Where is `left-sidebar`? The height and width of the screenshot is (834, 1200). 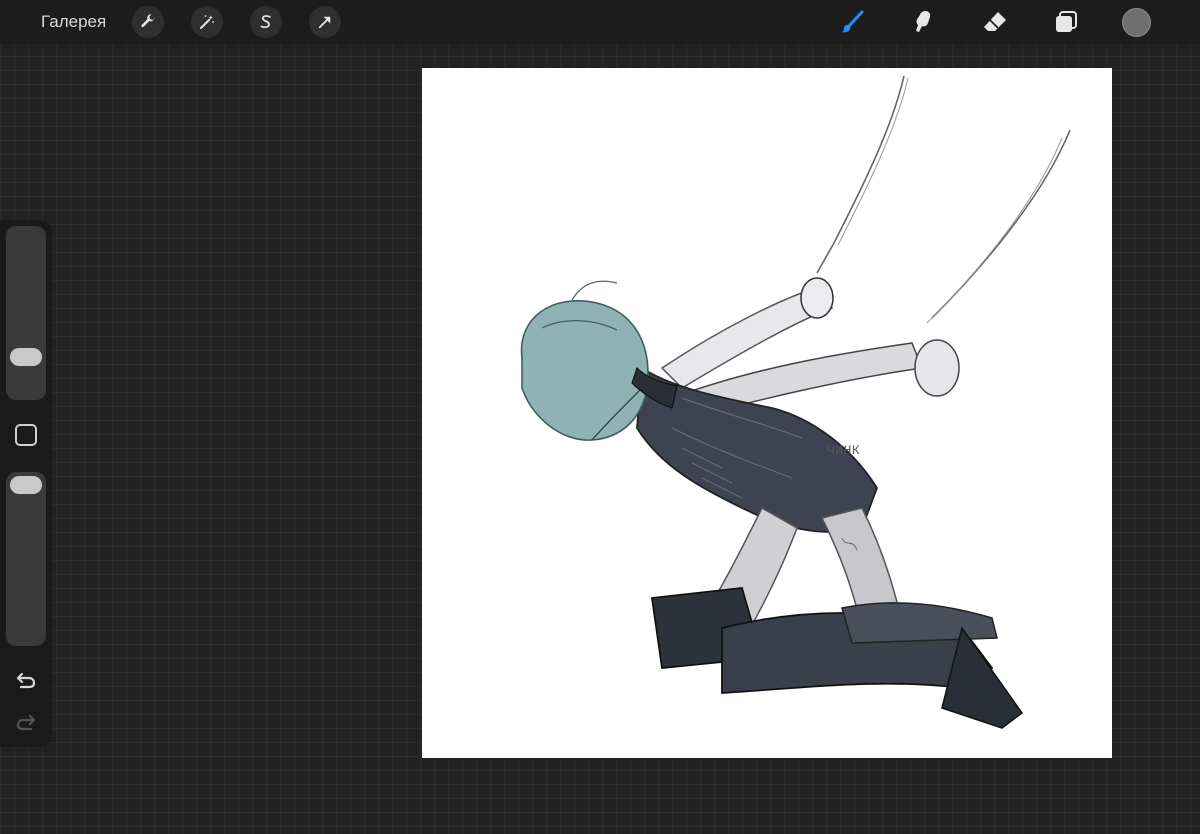 left-sidebar is located at coordinates (26, 483).